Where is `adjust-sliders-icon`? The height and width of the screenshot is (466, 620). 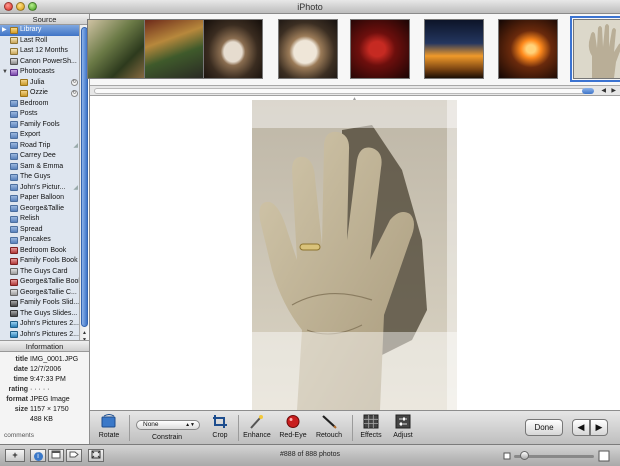 adjust-sliders-icon is located at coordinates (403, 421).